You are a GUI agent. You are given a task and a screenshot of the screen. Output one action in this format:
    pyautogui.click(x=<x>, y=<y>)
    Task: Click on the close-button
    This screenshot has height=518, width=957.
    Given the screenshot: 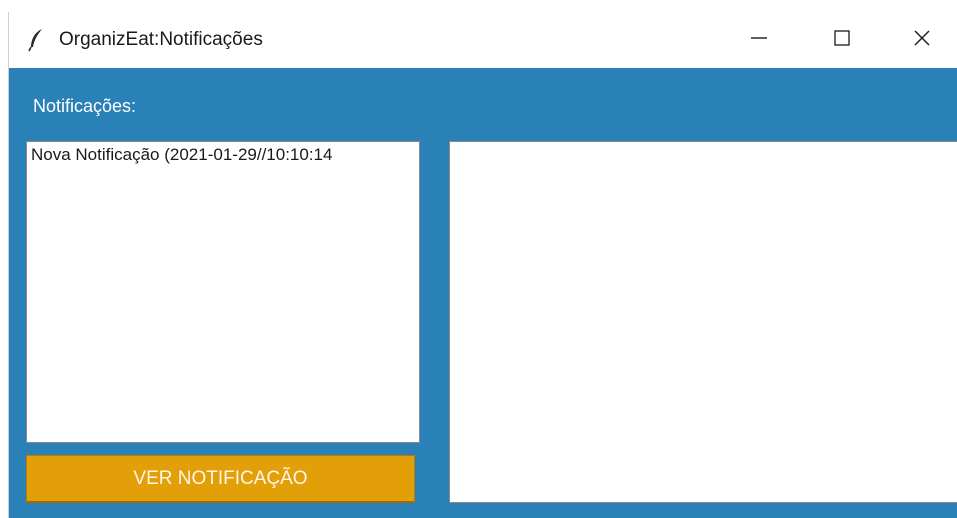 What is the action you would take?
    pyautogui.click(x=921, y=40)
    